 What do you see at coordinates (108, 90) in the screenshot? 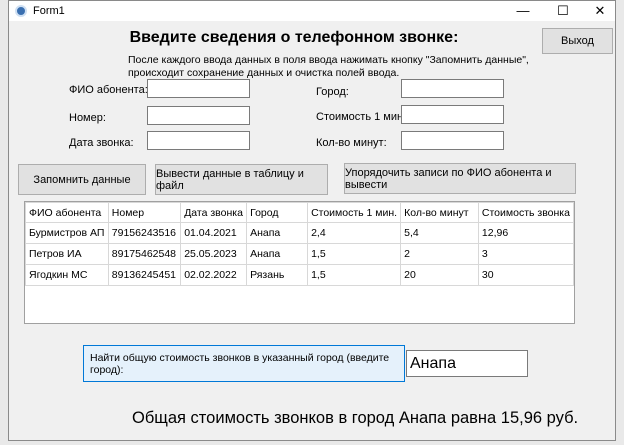
I see `fio-label: ФИО абонента:` at bounding box center [108, 90].